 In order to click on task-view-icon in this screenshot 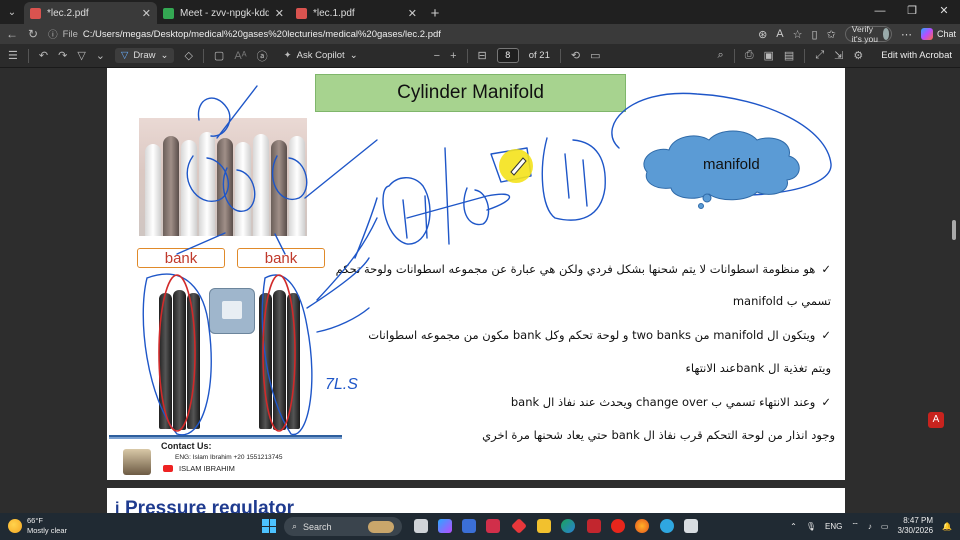, I will do `click(421, 526)`.